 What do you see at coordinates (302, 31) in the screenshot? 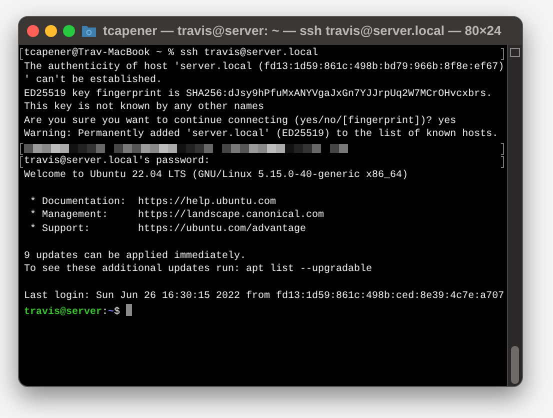
I see `window-title: tcapener — travis@server: ~ — ssh travis@server.local — 80×24` at bounding box center [302, 31].